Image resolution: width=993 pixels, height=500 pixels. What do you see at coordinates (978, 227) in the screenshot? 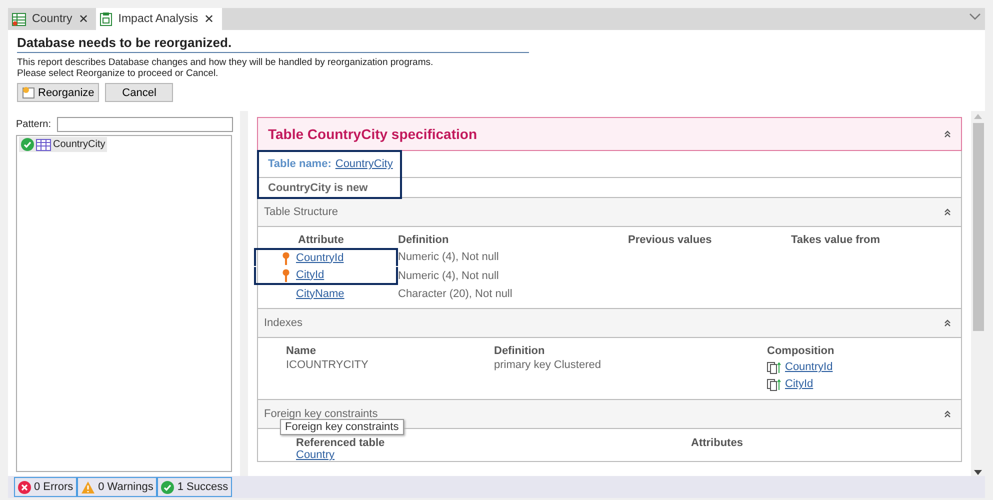
I see `scroll-thumb` at bounding box center [978, 227].